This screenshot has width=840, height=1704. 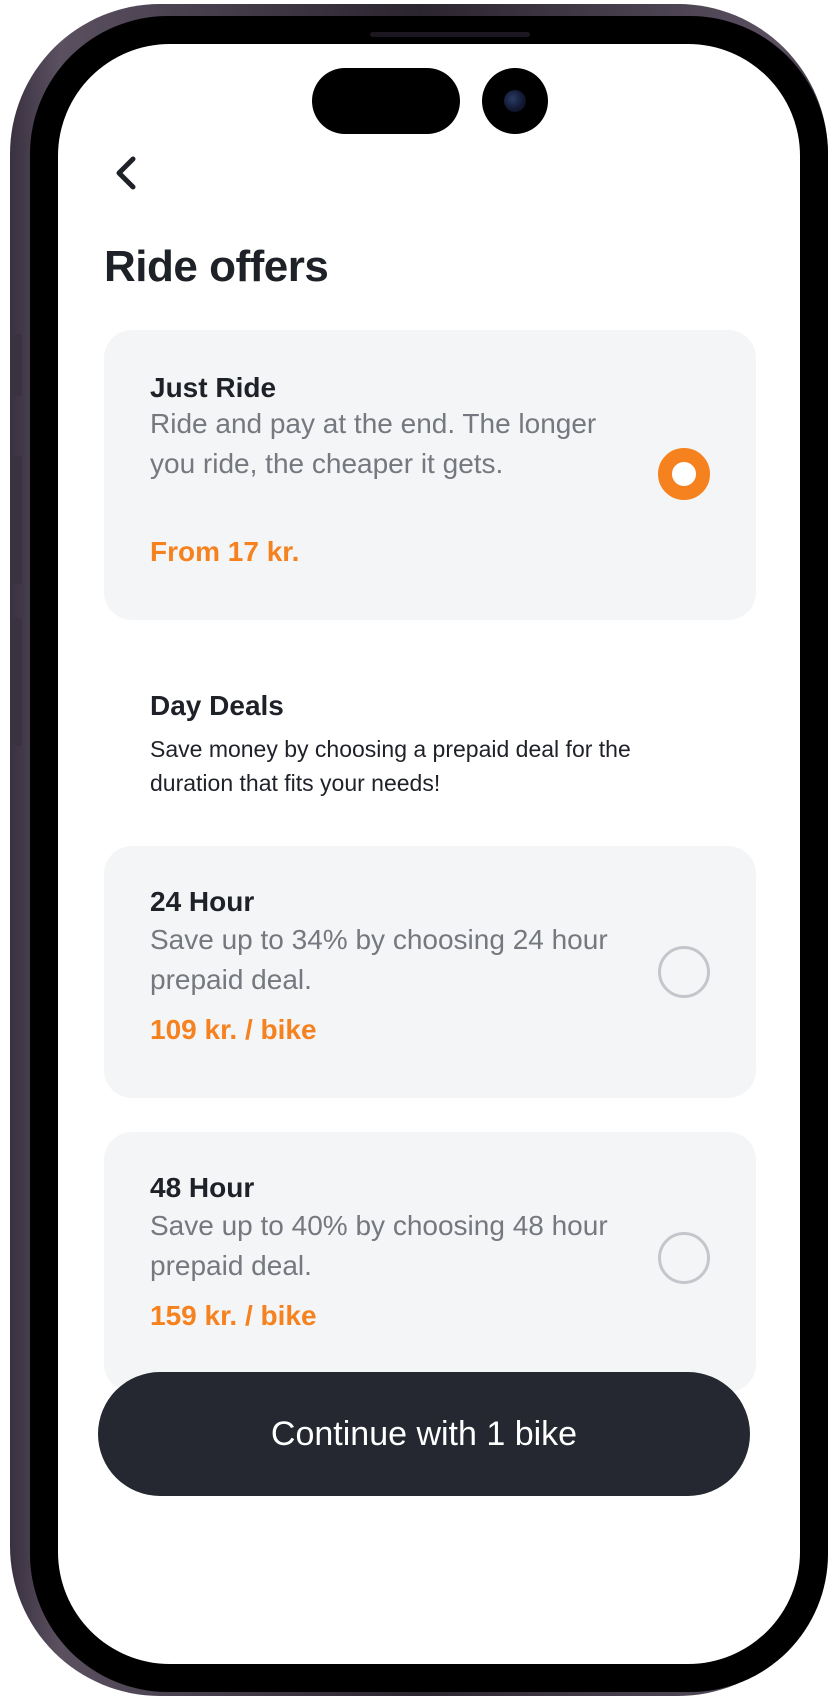 What do you see at coordinates (202, 1187) in the screenshot?
I see `offer-title: 48 Hour` at bounding box center [202, 1187].